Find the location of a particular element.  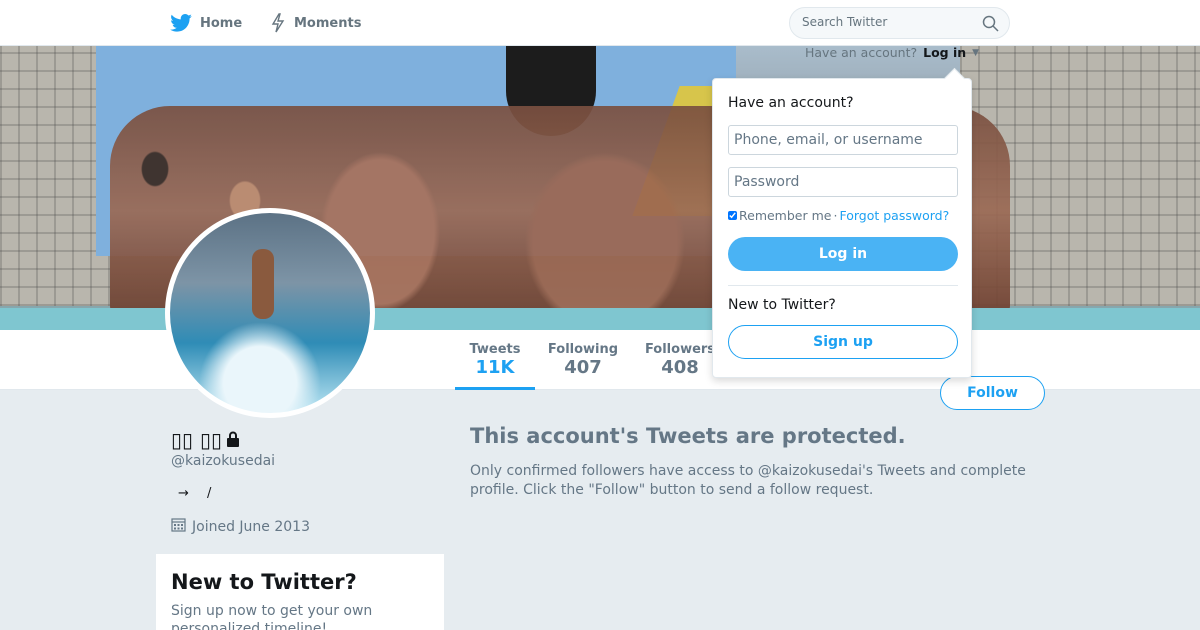

stat-followers: Followers 408 is located at coordinates (680, 360).